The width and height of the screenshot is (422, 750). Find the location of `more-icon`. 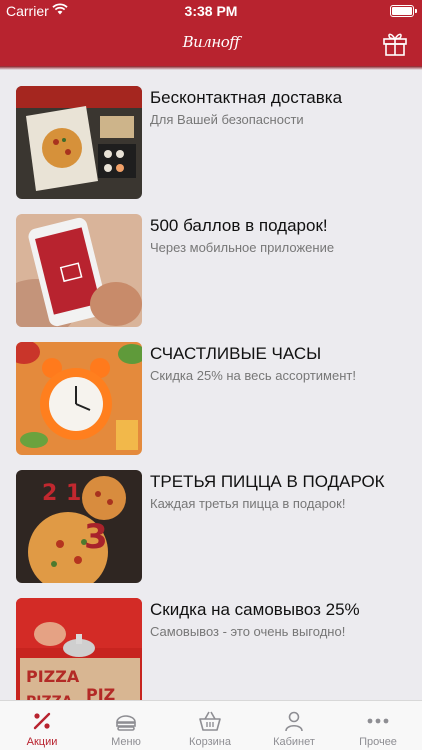

more-icon is located at coordinates (378, 721).